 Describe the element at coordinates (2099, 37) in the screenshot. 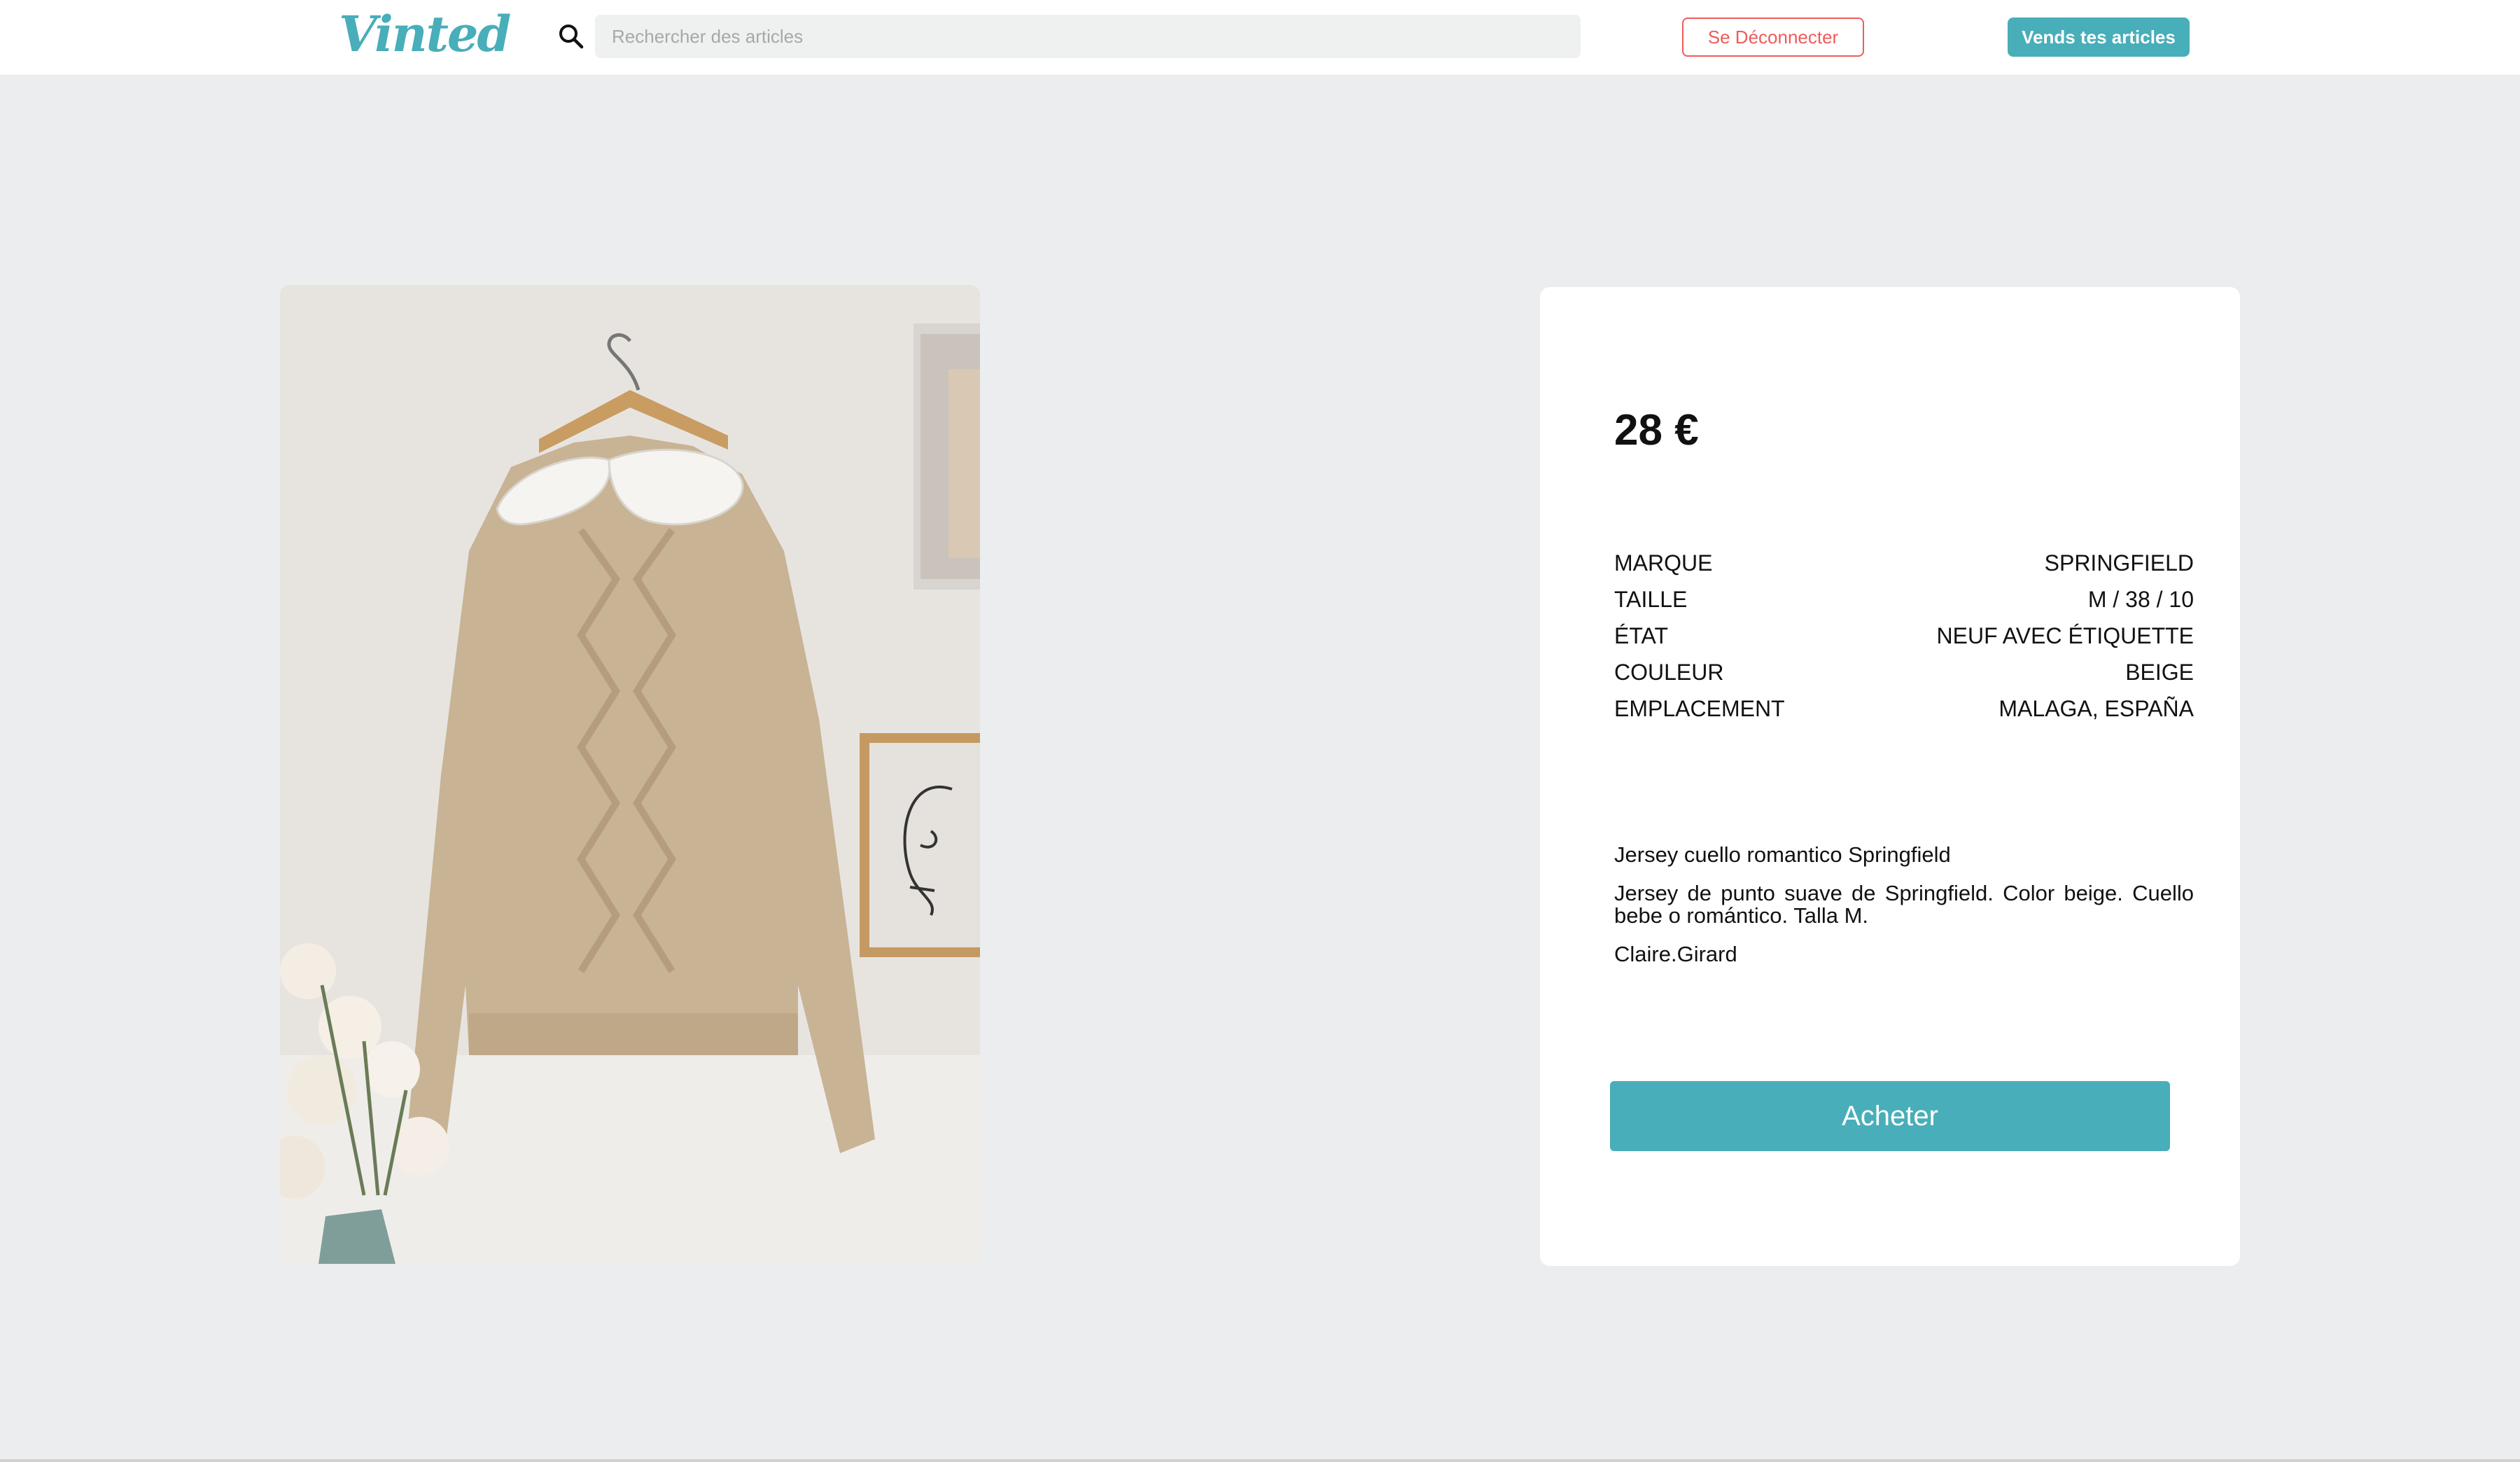

I see `sell-items-button: Vends tes articles` at that location.